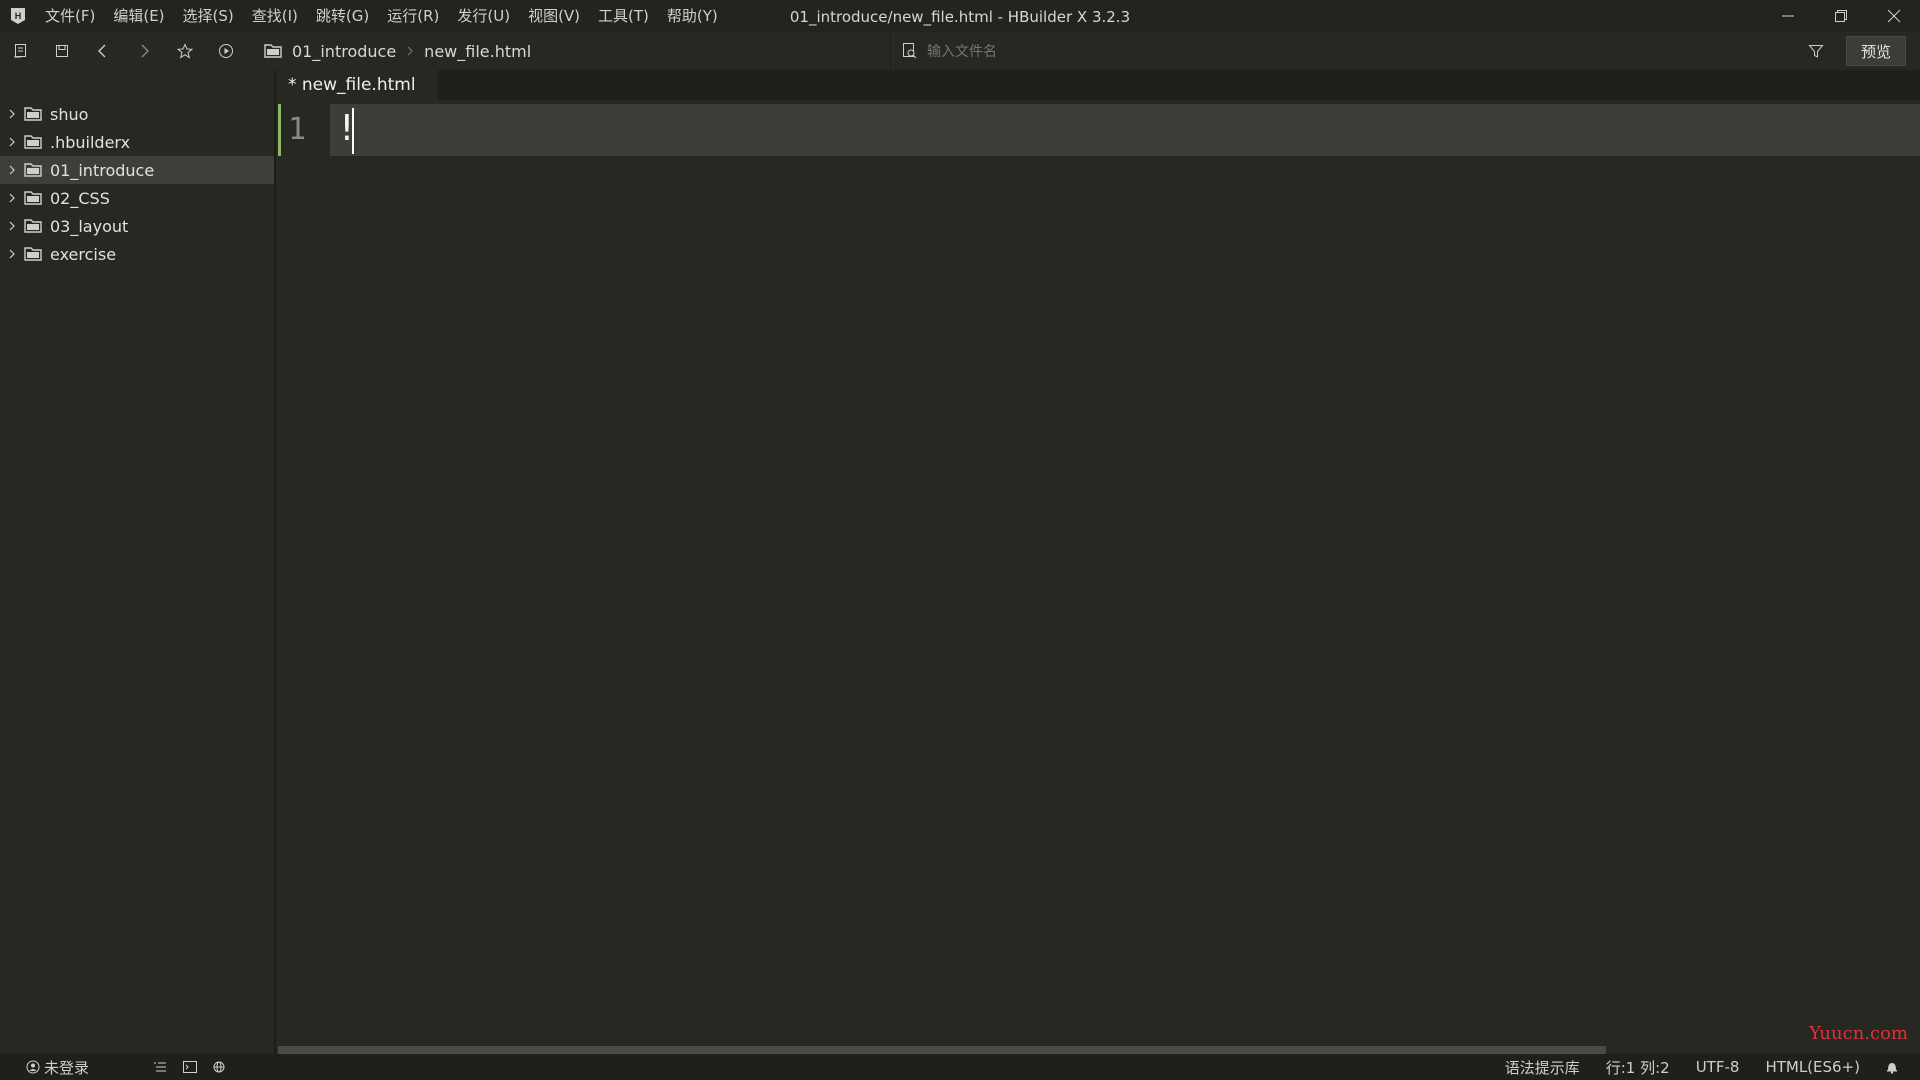 The image size is (1920, 1080). I want to click on close-icon, so click(1893, 16).